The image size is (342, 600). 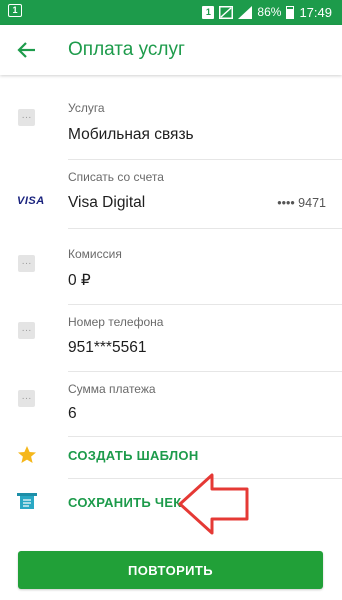 I want to click on status-bar: 1 1 86% 17:49, so click(x=171, y=12).